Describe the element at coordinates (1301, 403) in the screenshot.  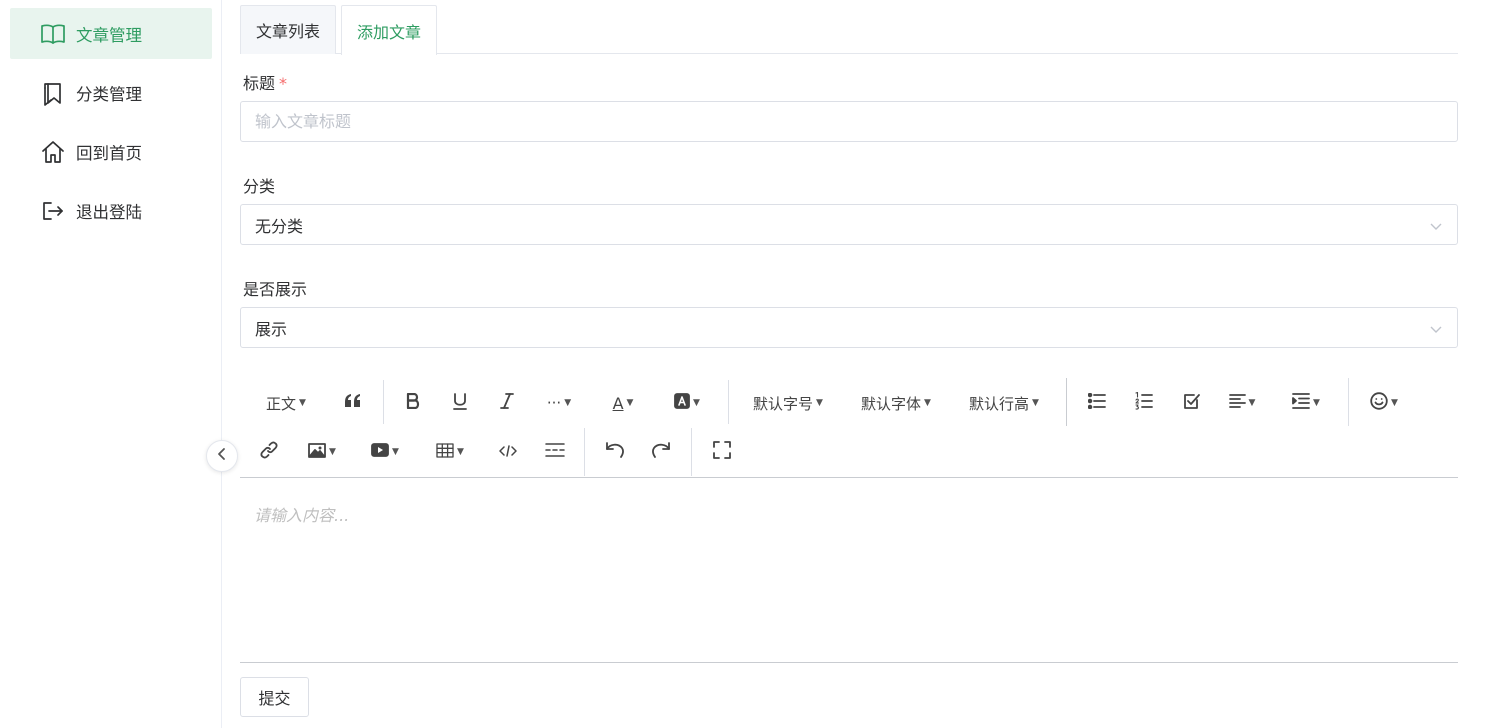
I see `indent-icon` at that location.